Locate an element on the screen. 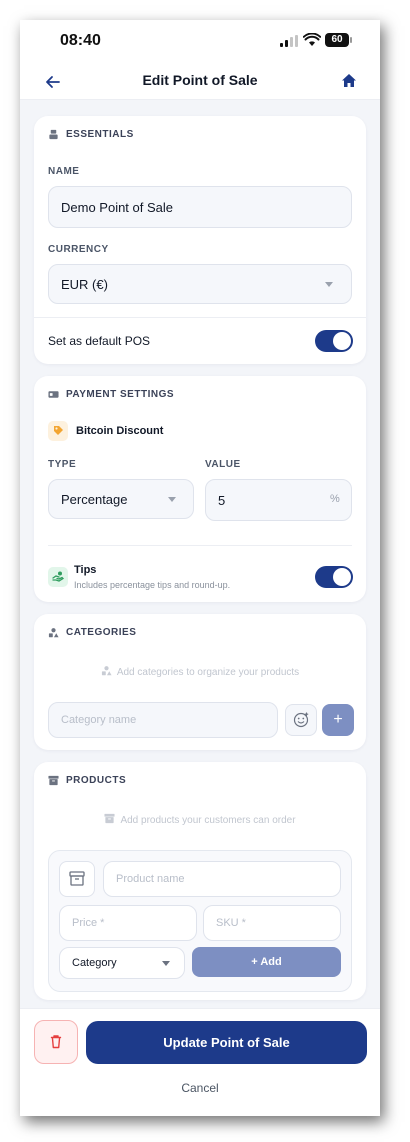 This screenshot has width=410, height=1142. product-name-input: Product name is located at coordinates (222, 879).